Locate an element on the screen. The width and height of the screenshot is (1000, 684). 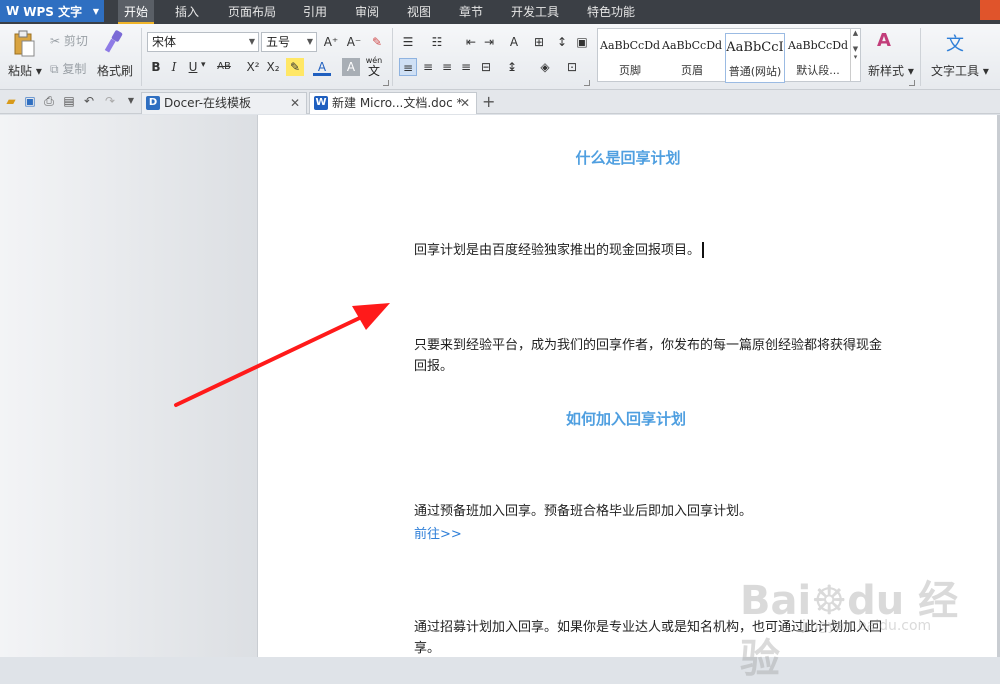
baidu-watermark: Bai☸du 经验 jingyan.baidu.com is located at coordinates (865, 621).